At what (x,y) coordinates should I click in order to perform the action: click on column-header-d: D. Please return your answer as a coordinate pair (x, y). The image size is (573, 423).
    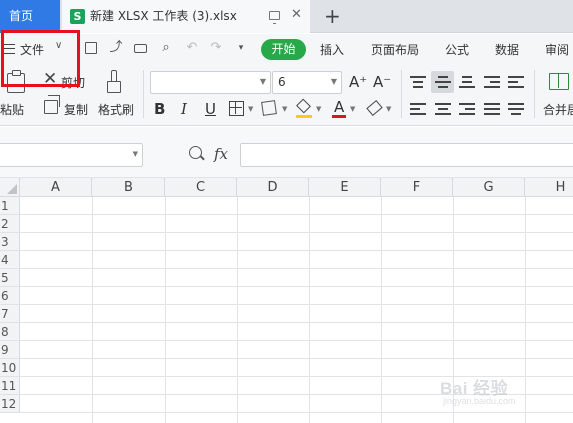
    Looking at the image, I should click on (273, 187).